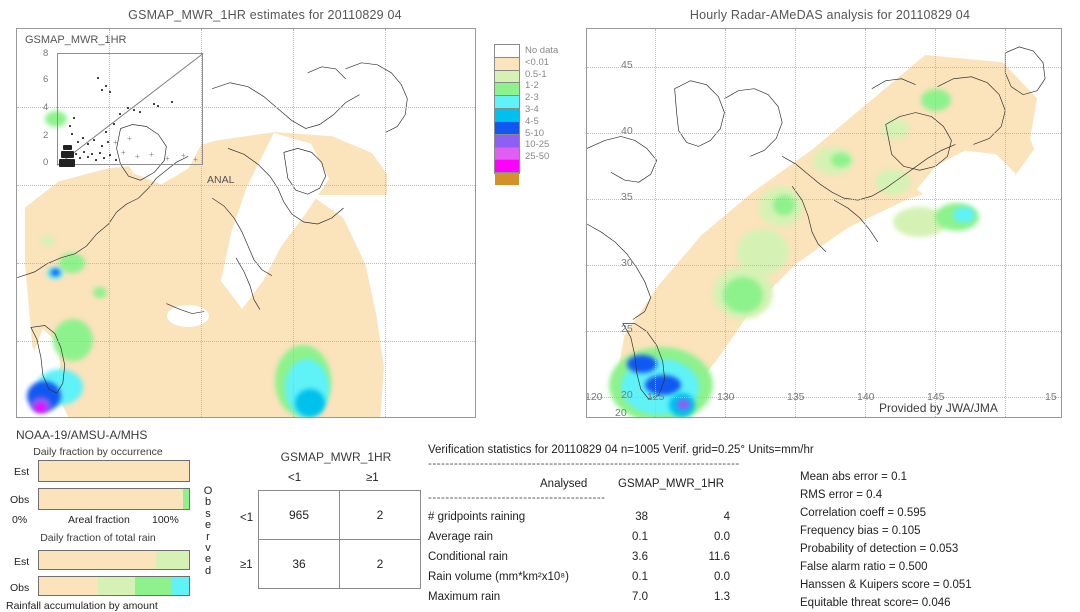  What do you see at coordinates (336, 457) in the screenshot?
I see `contingency-header: GSMAP_MWR_1HR` at bounding box center [336, 457].